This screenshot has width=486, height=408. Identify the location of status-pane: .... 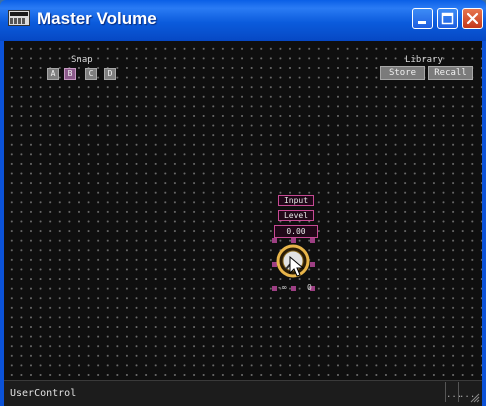
(453, 392).